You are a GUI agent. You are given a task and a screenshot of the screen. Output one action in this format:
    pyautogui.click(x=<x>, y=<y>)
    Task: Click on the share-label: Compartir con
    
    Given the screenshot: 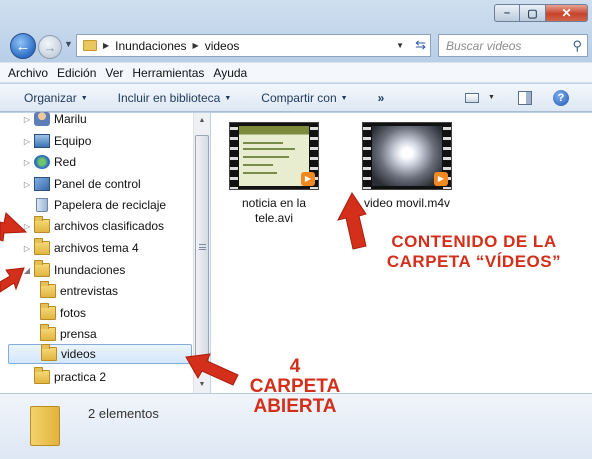 What is the action you would take?
    pyautogui.click(x=299, y=97)
    